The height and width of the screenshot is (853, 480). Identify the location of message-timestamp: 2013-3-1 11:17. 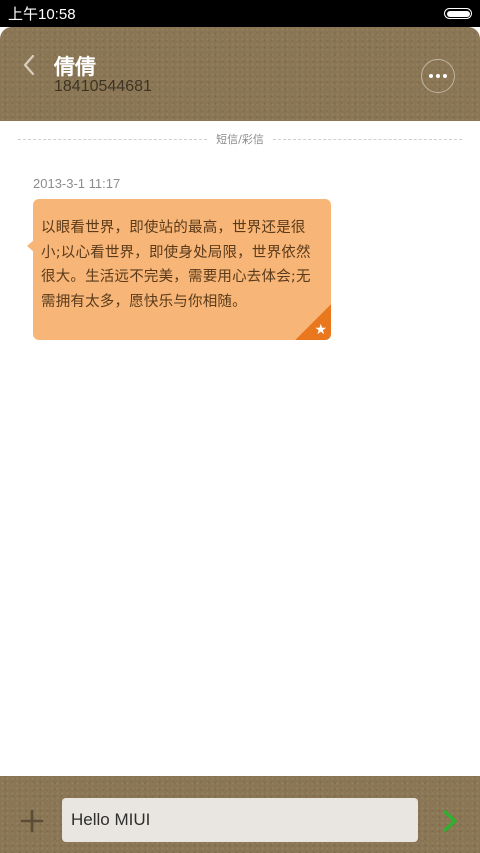
(77, 183).